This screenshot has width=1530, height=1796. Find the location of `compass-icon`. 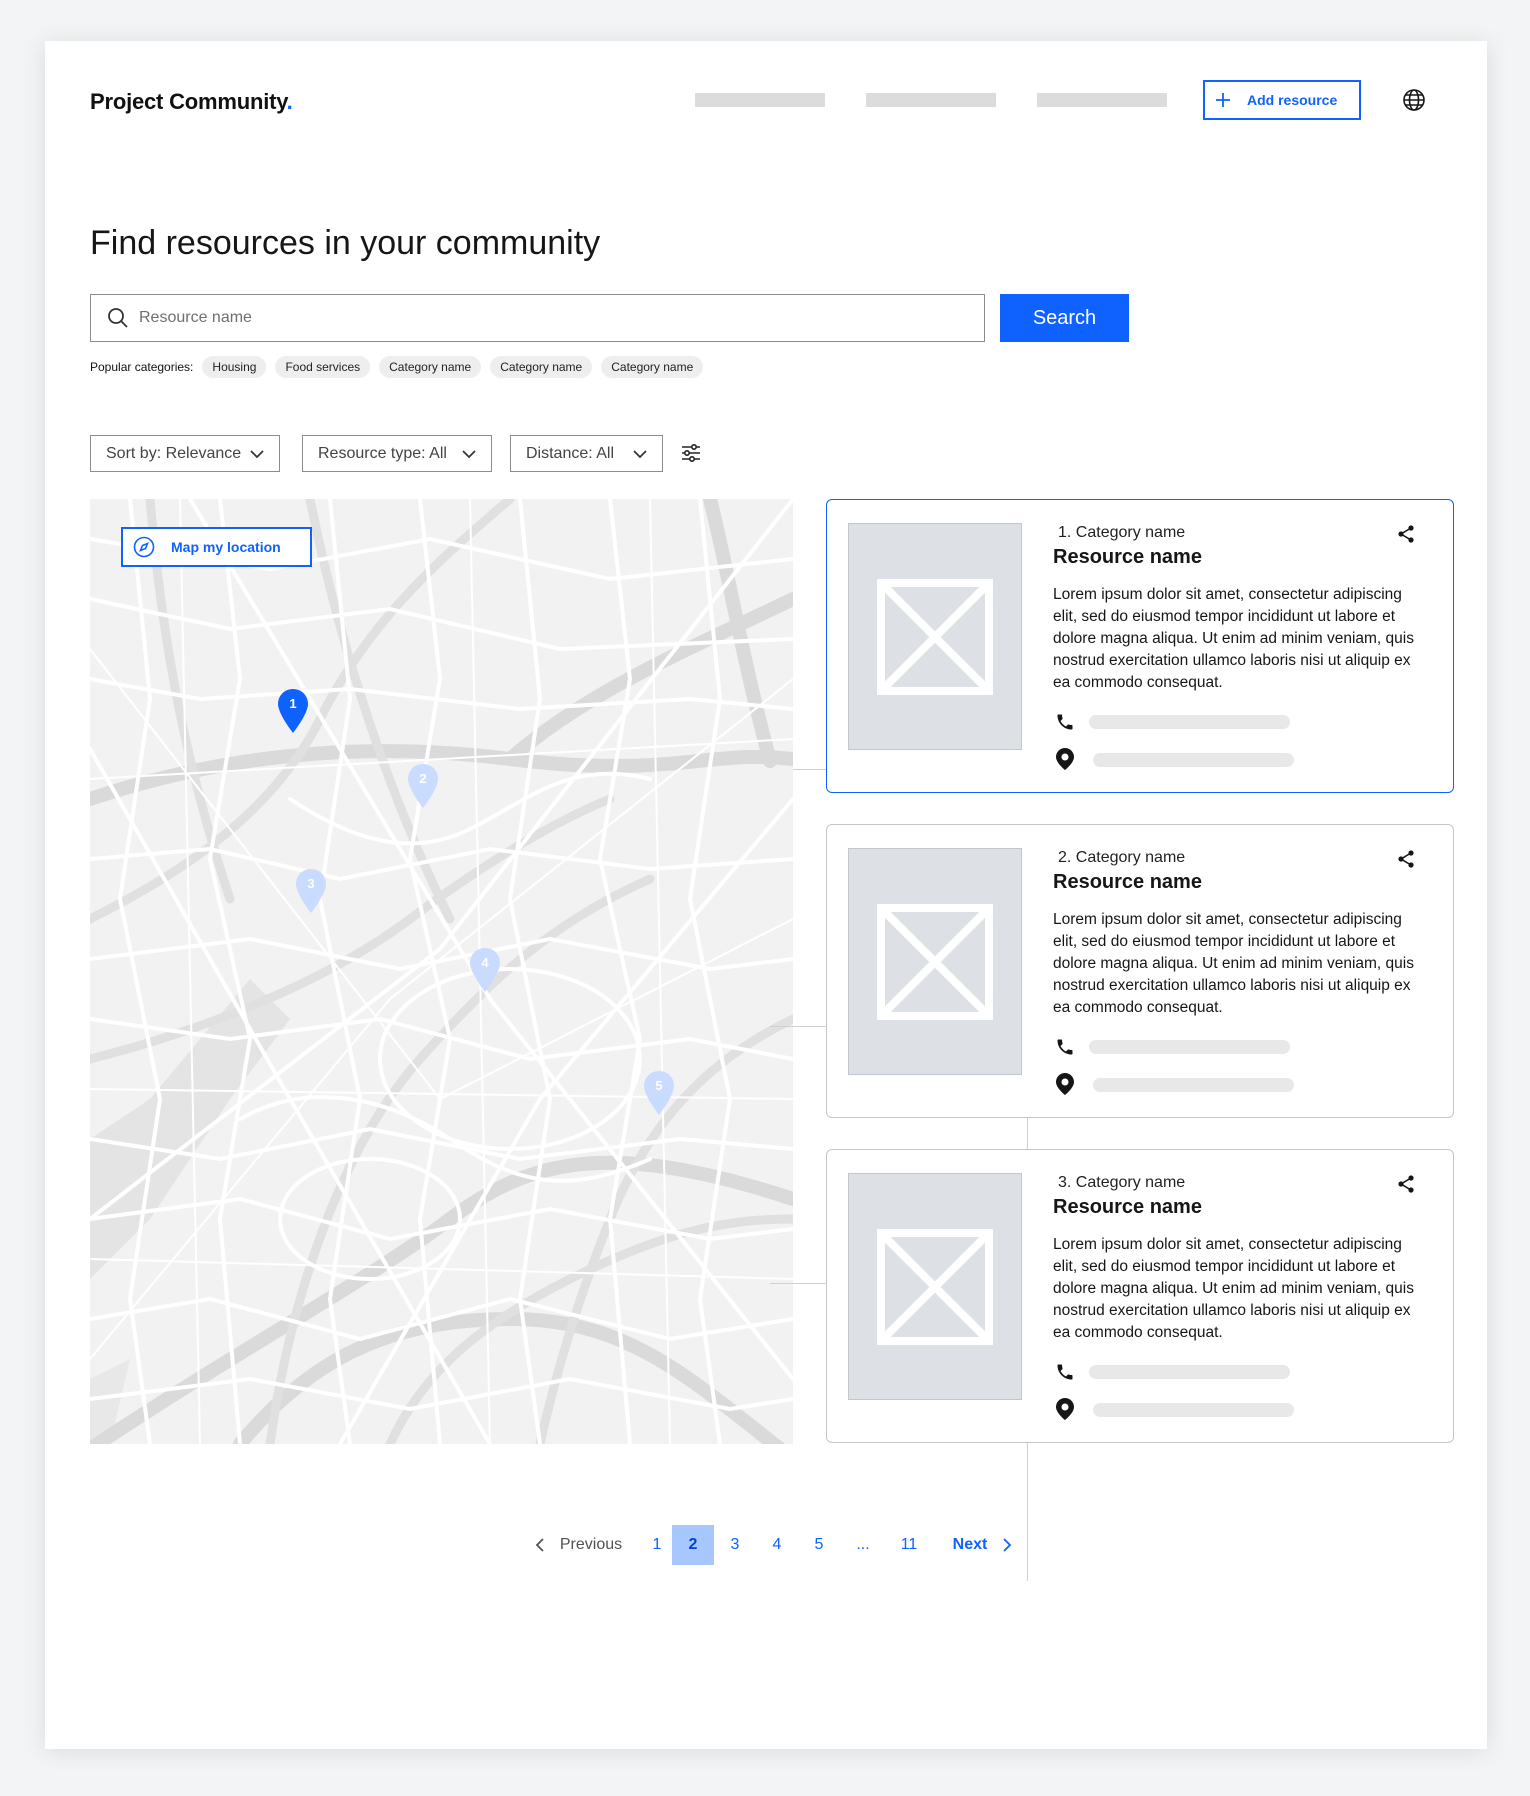

compass-icon is located at coordinates (144, 547).